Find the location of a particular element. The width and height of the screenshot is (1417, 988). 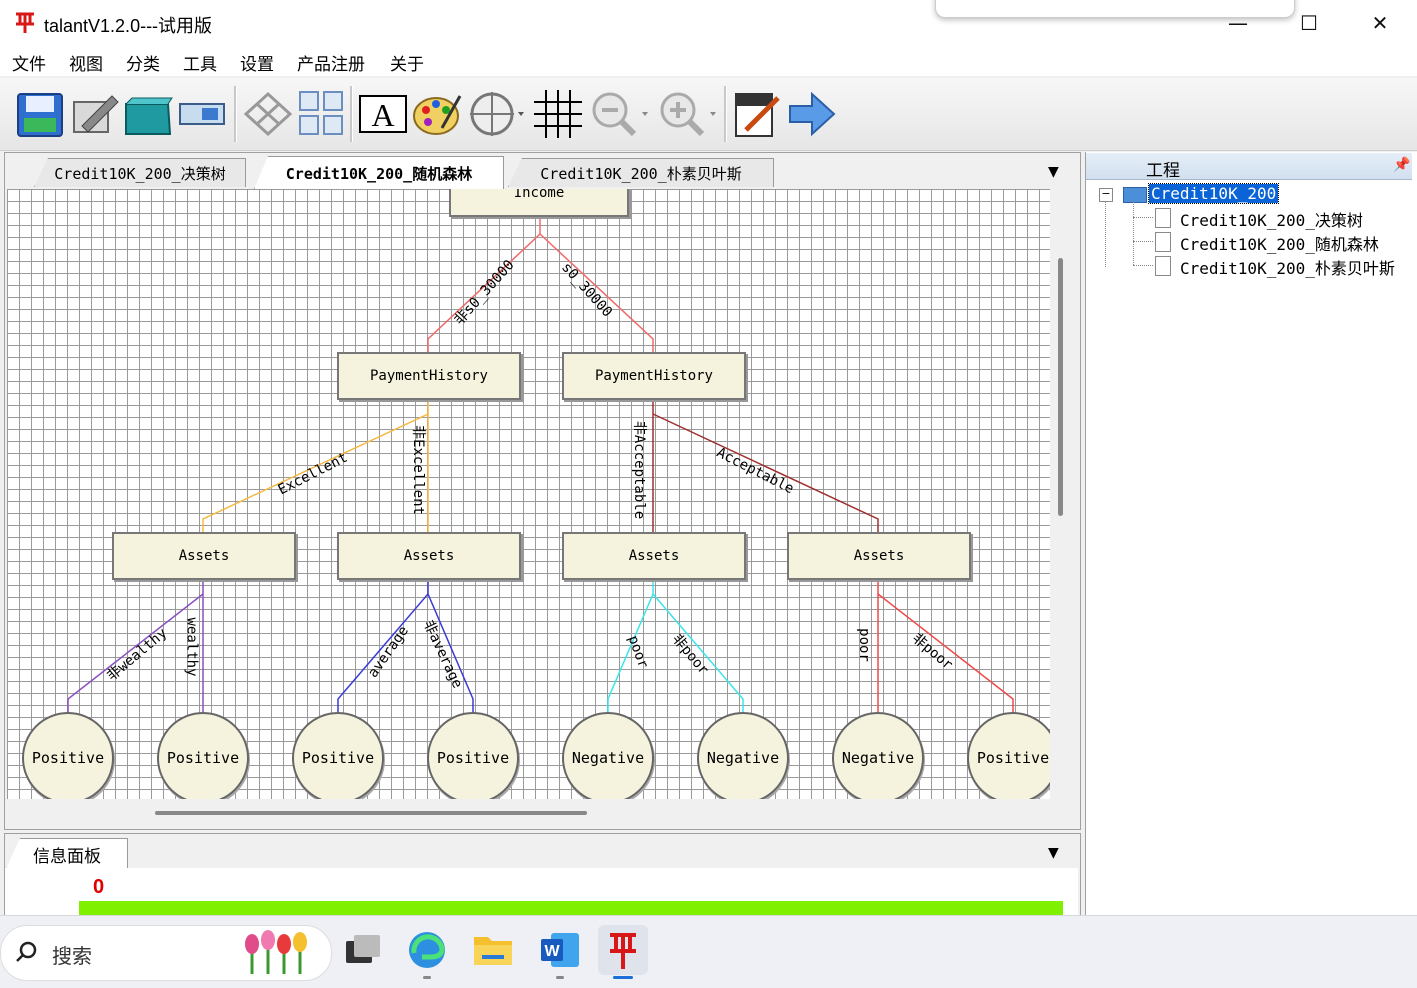

talant-app-button is located at coordinates (623, 950).